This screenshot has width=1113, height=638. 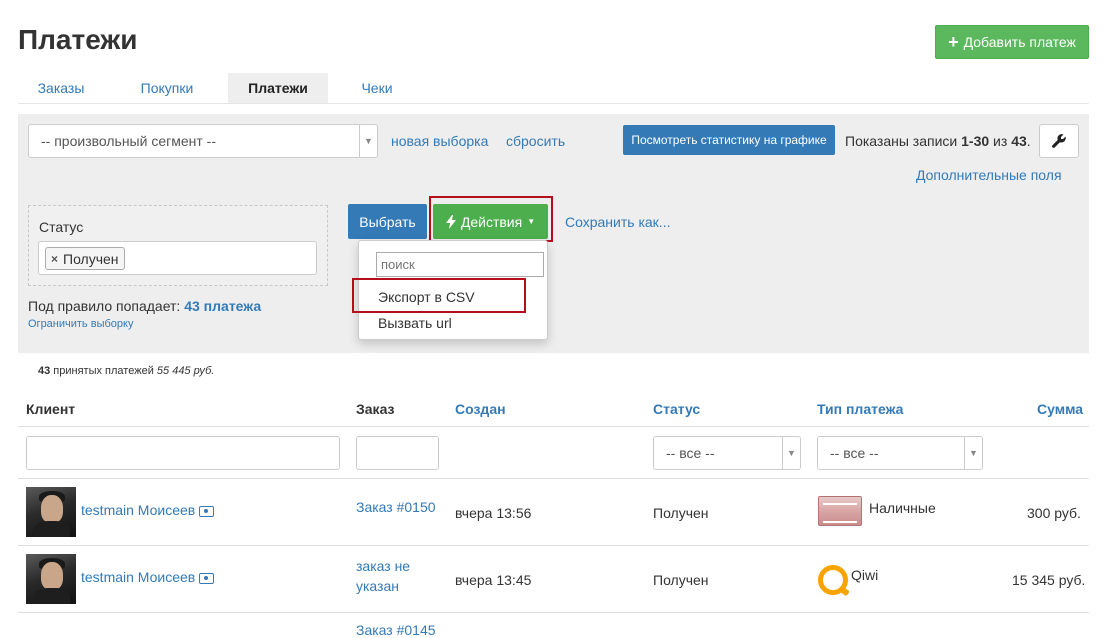 I want to click on wrench-icon, so click(x=1059, y=141).